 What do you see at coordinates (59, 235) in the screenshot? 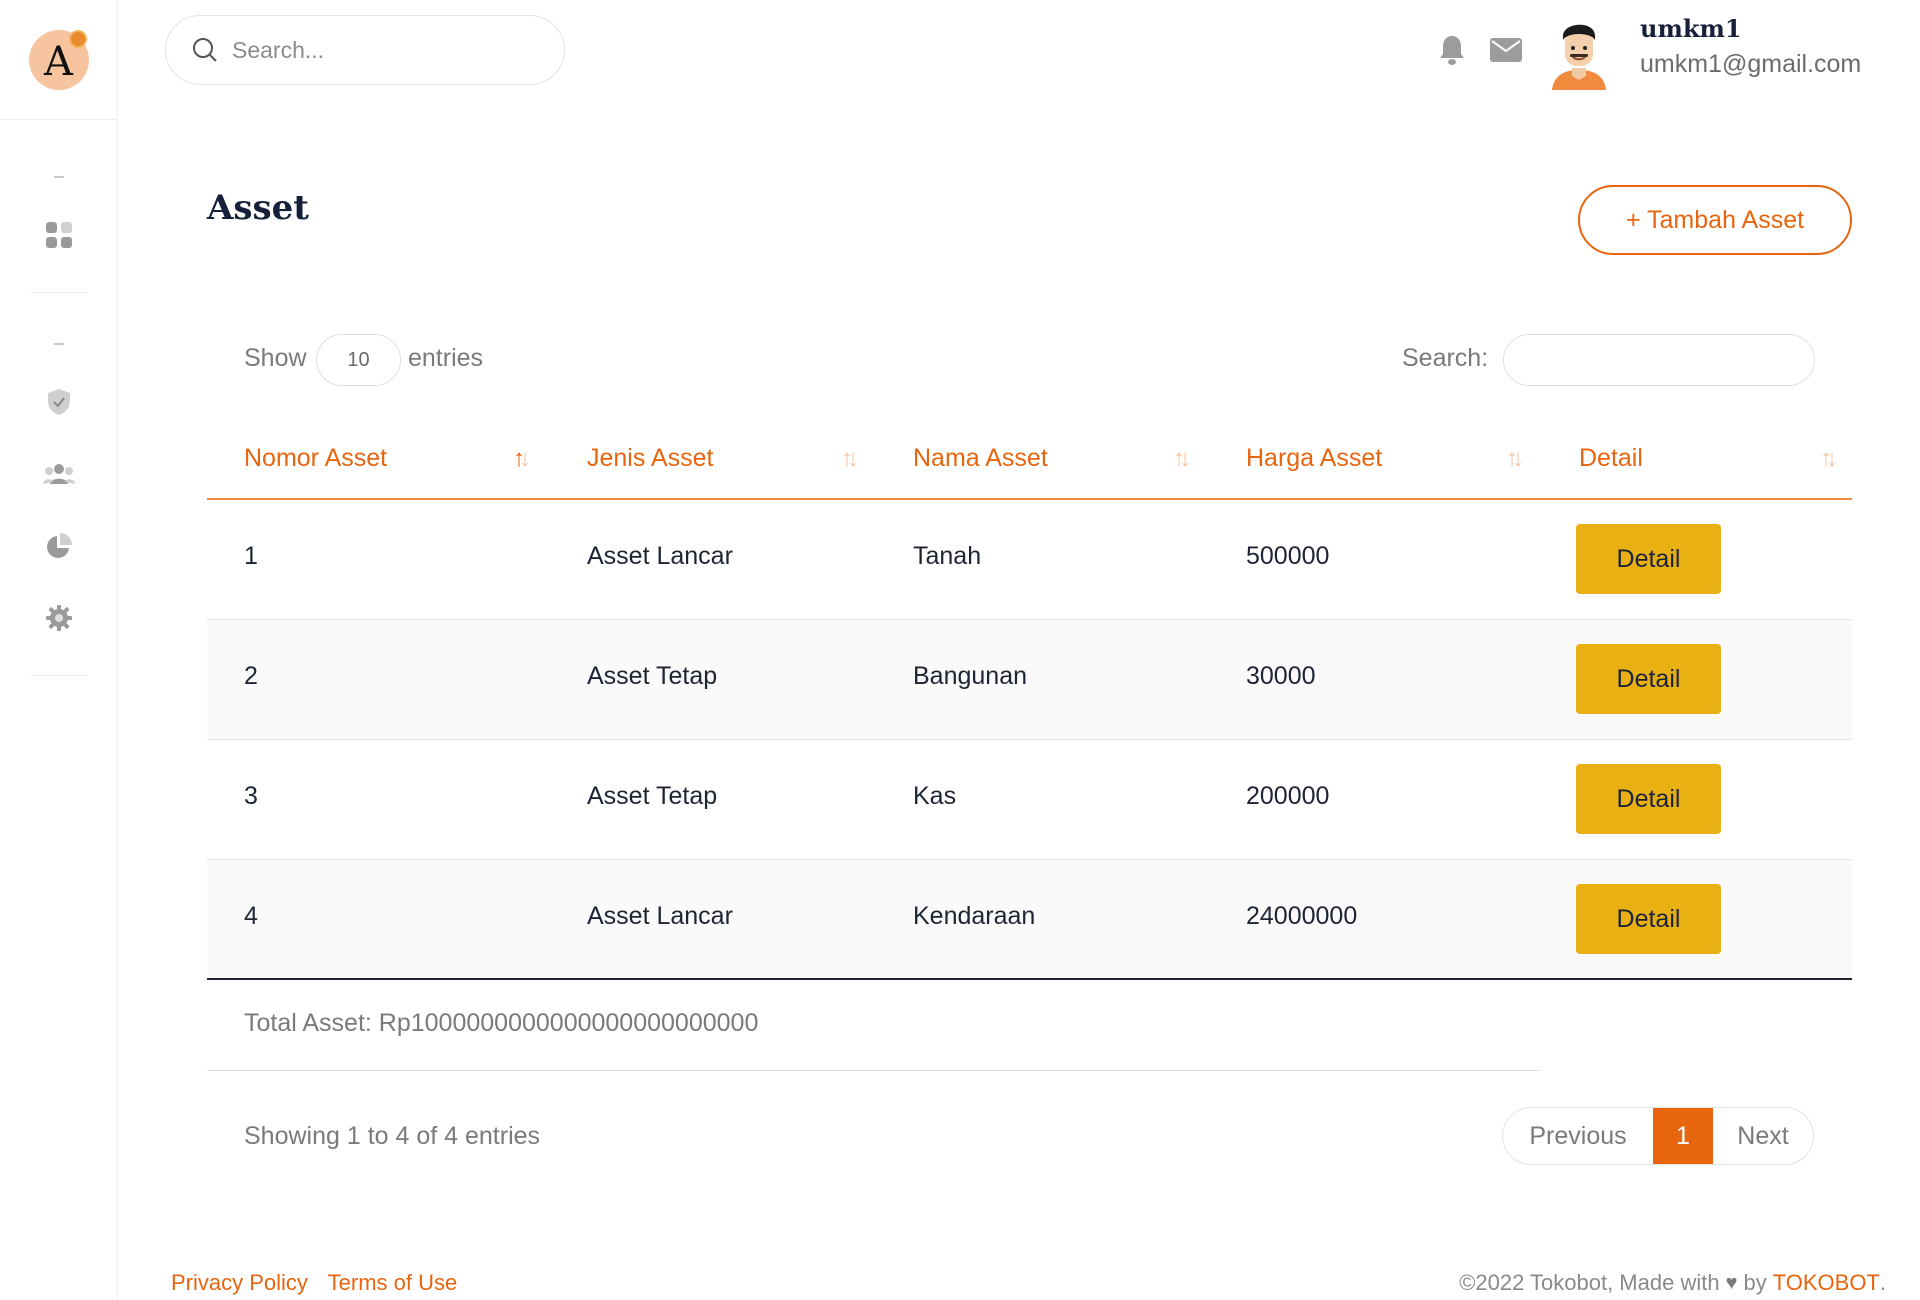
I see `dashboard-icon` at bounding box center [59, 235].